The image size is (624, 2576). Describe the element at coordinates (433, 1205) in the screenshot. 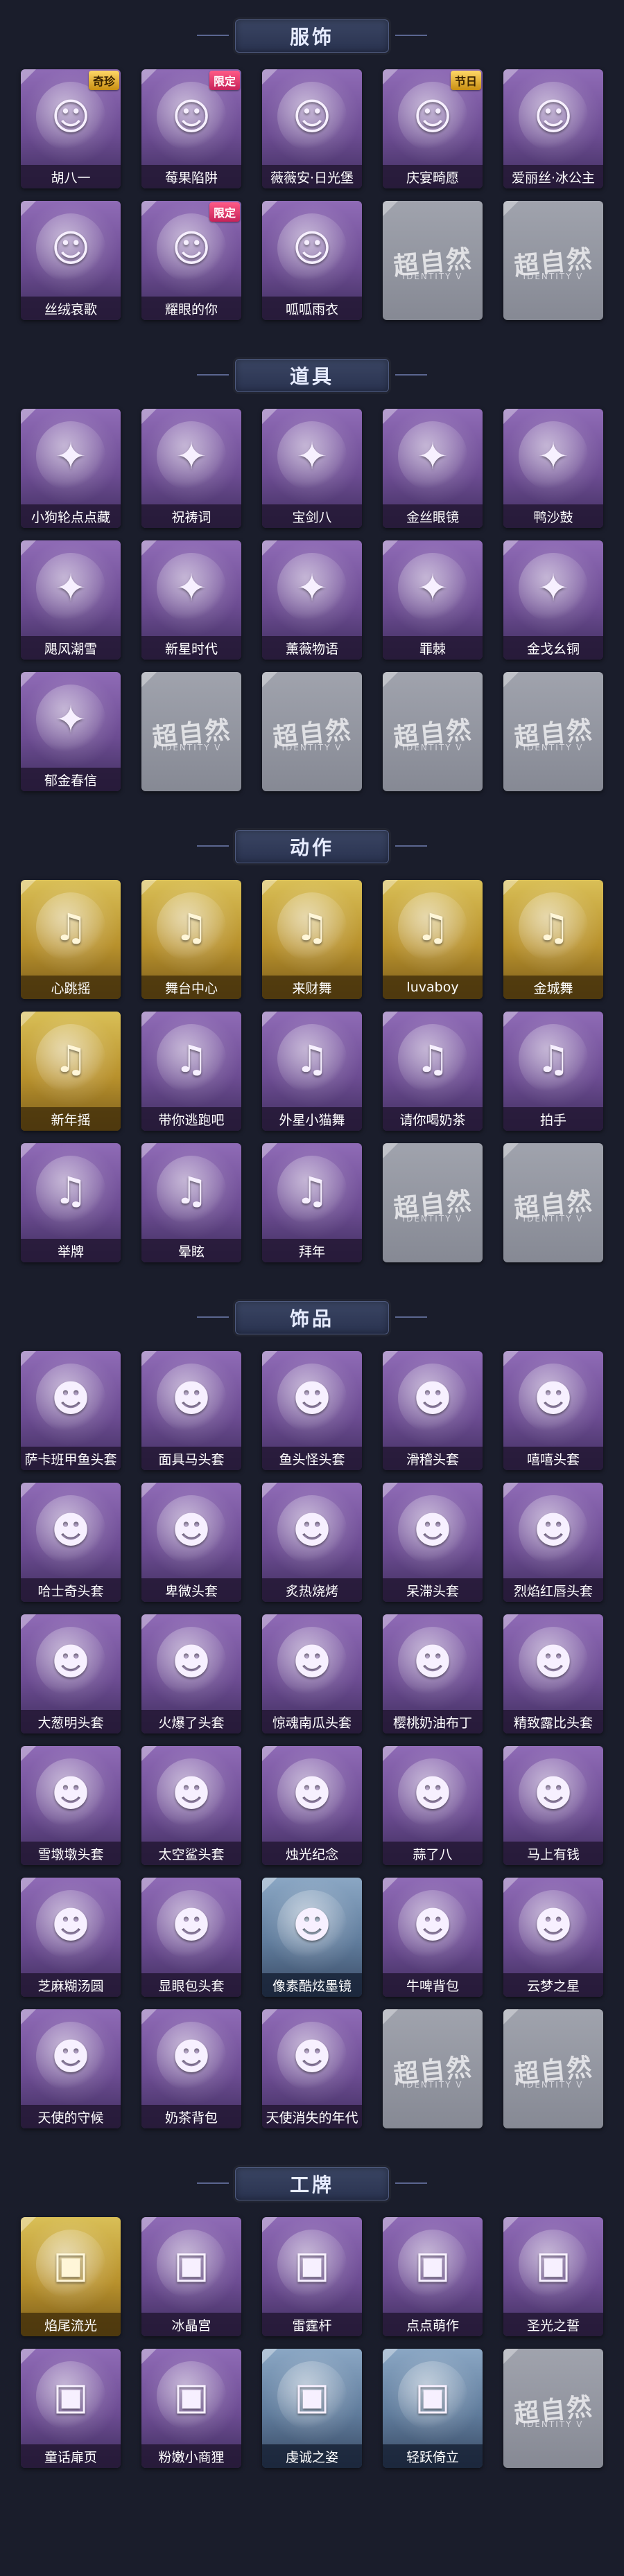

I see `watermark-text: 超自然` at that location.